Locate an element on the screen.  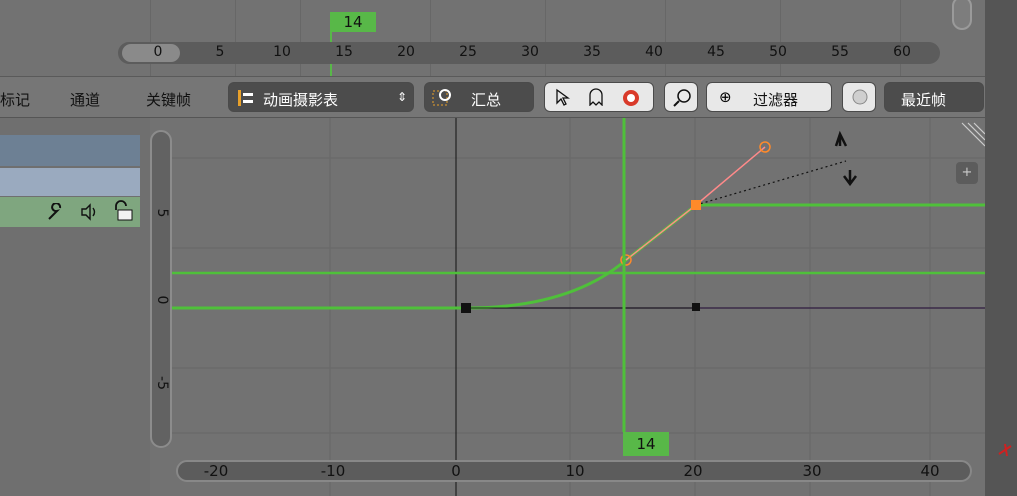
menu-marker: 标记 is located at coordinates (15, 99).